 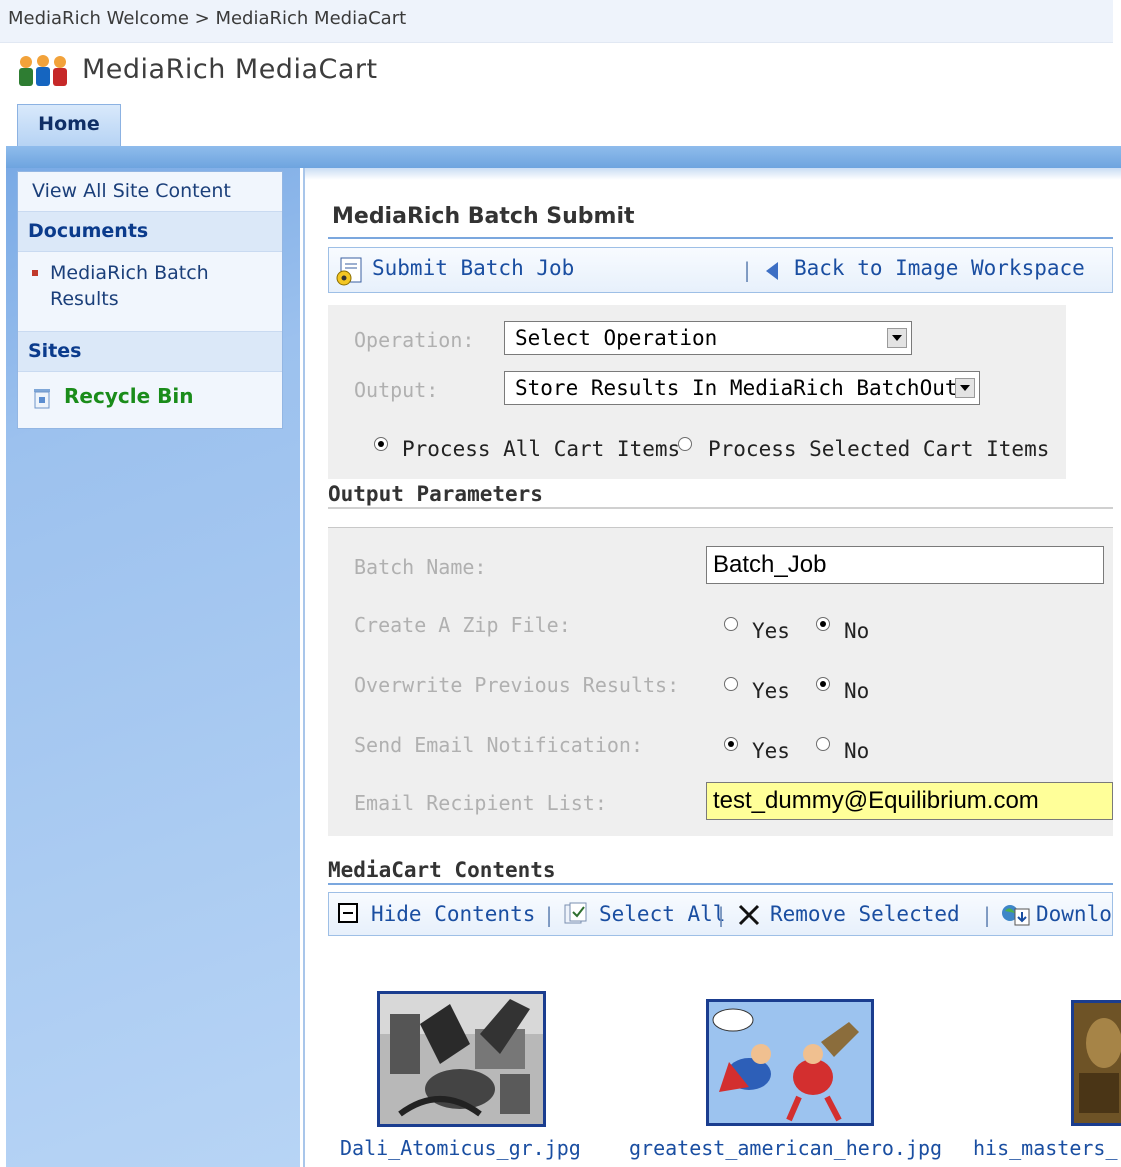 What do you see at coordinates (43, 70) in the screenshot?
I see `people-icon` at bounding box center [43, 70].